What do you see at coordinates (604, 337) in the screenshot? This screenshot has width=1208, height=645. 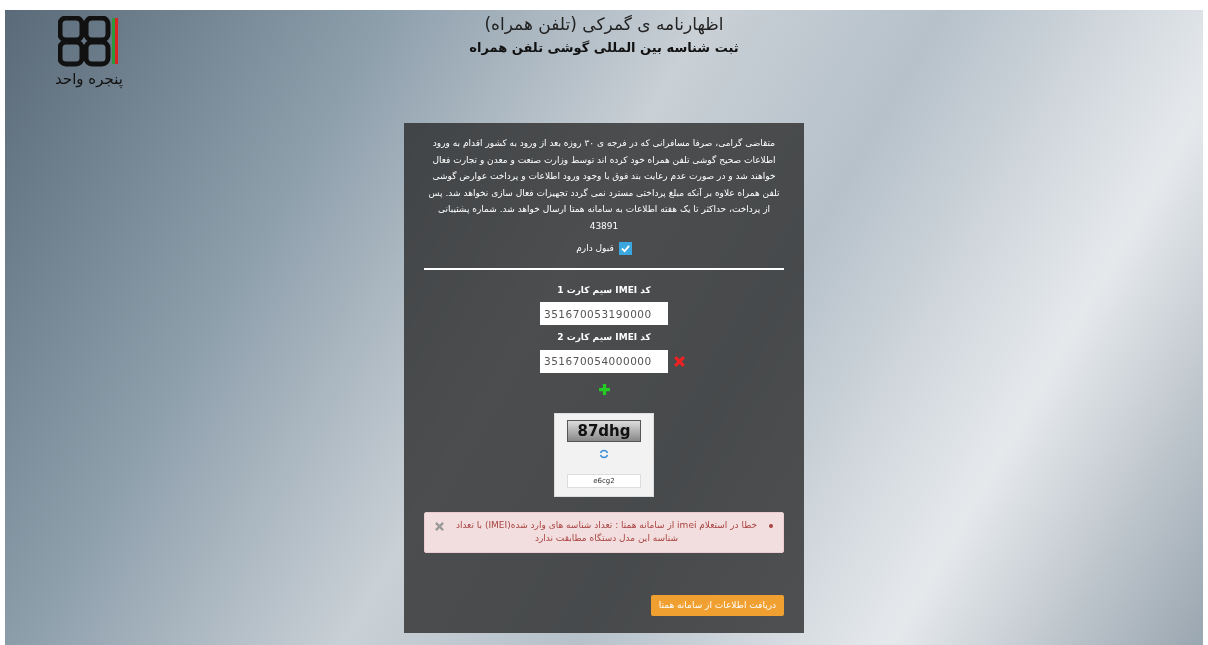 I see `field-label: کد IMEI سیم کارت 2` at bounding box center [604, 337].